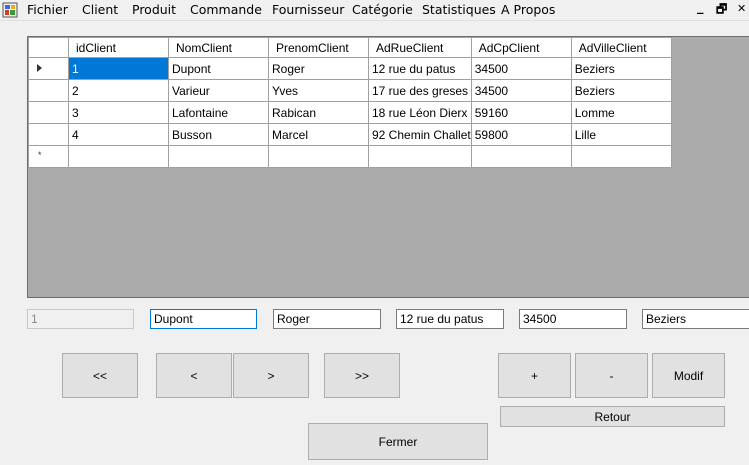 This screenshot has height=465, width=749. What do you see at coordinates (194, 375) in the screenshot?
I see `previous-record-button: <` at bounding box center [194, 375].